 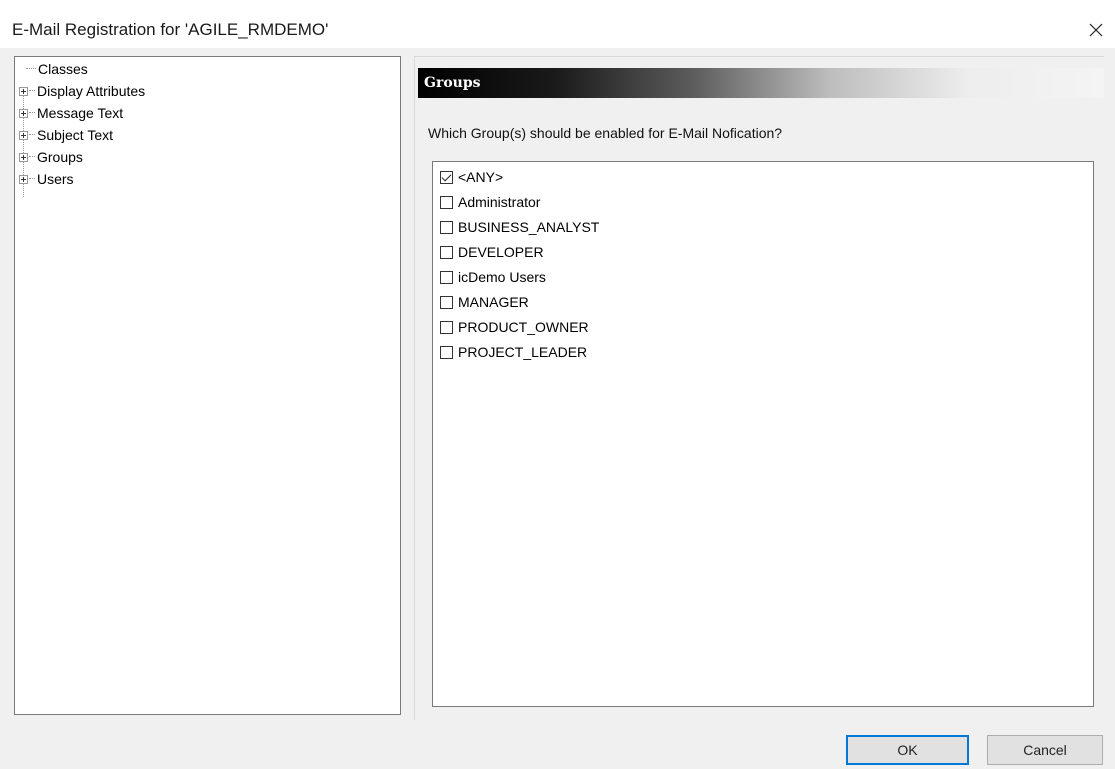 I want to click on tree-item-label: Display Attributes, so click(x=91, y=91).